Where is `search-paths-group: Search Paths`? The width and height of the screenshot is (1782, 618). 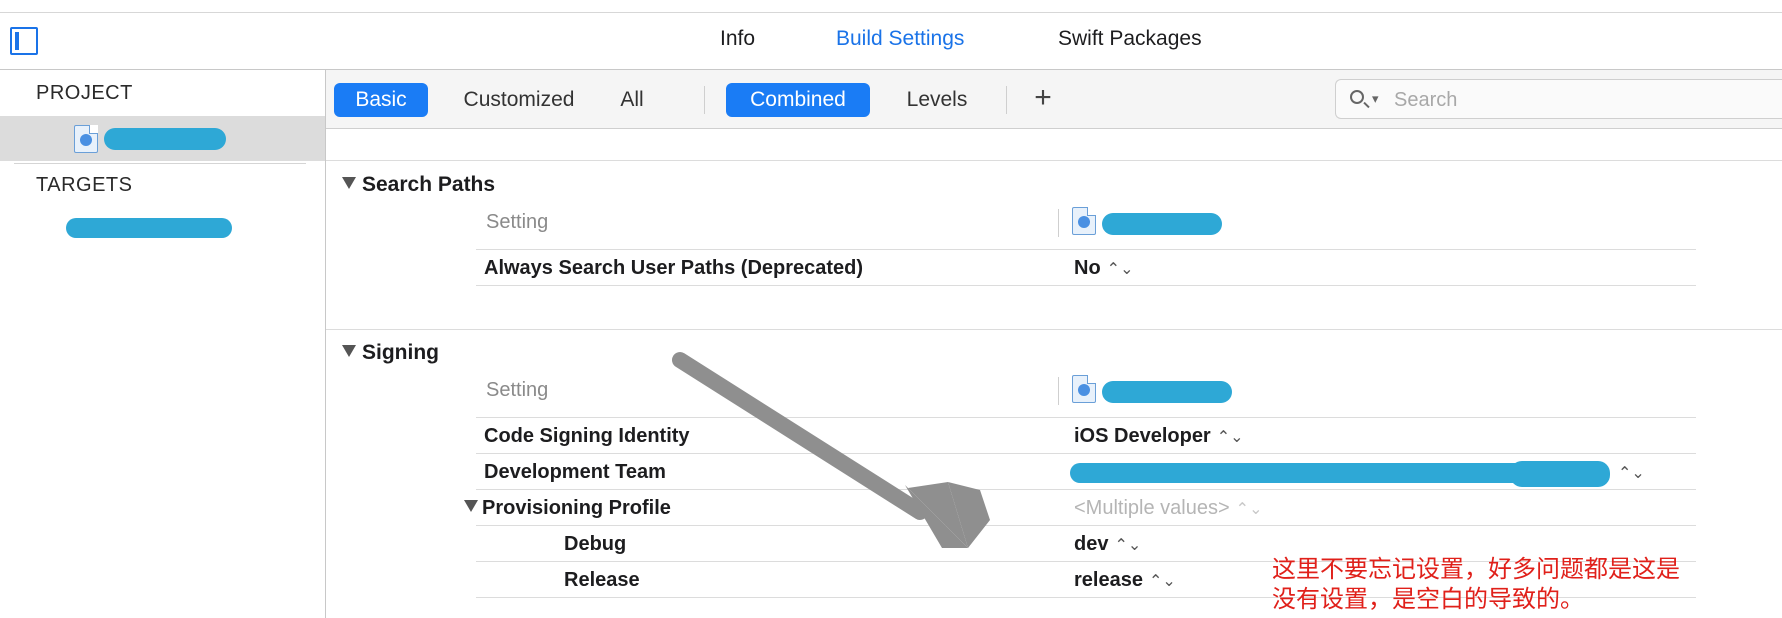
search-paths-group: Search Paths is located at coordinates (418, 185).